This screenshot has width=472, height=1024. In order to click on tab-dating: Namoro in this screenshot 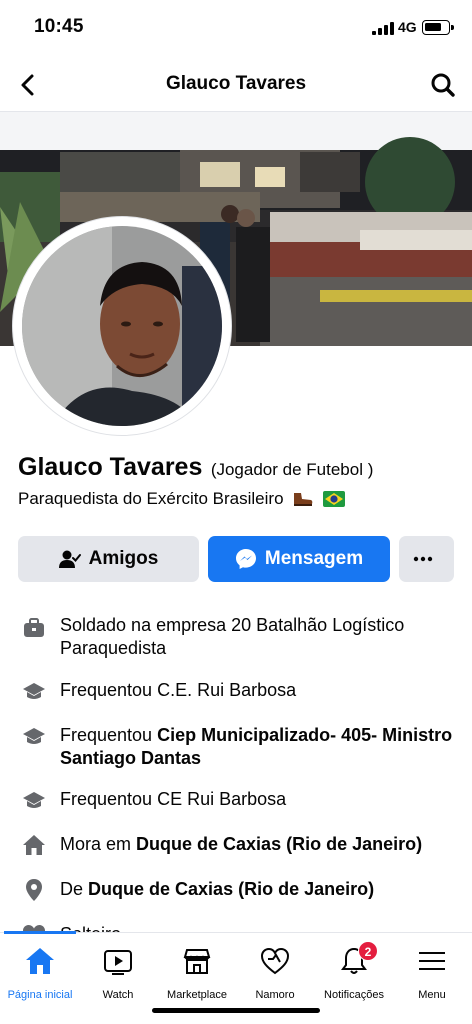, I will do `click(275, 972)`.